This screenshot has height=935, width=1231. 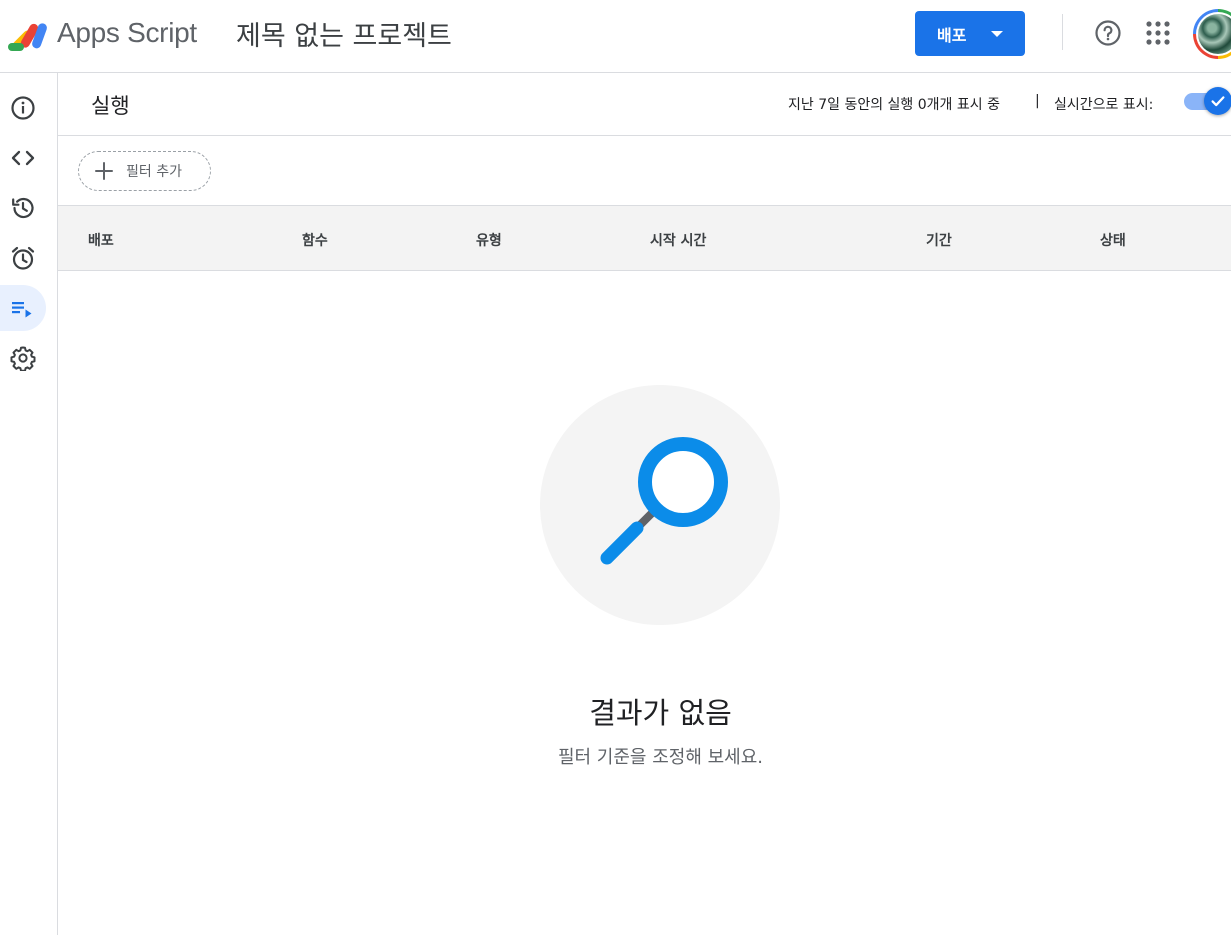 What do you see at coordinates (344, 33) in the screenshot?
I see `project-title: 제목 없는 프로젝트` at bounding box center [344, 33].